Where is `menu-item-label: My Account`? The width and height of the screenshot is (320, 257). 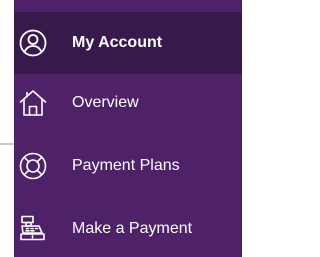 menu-item-label: My Account is located at coordinates (117, 42).